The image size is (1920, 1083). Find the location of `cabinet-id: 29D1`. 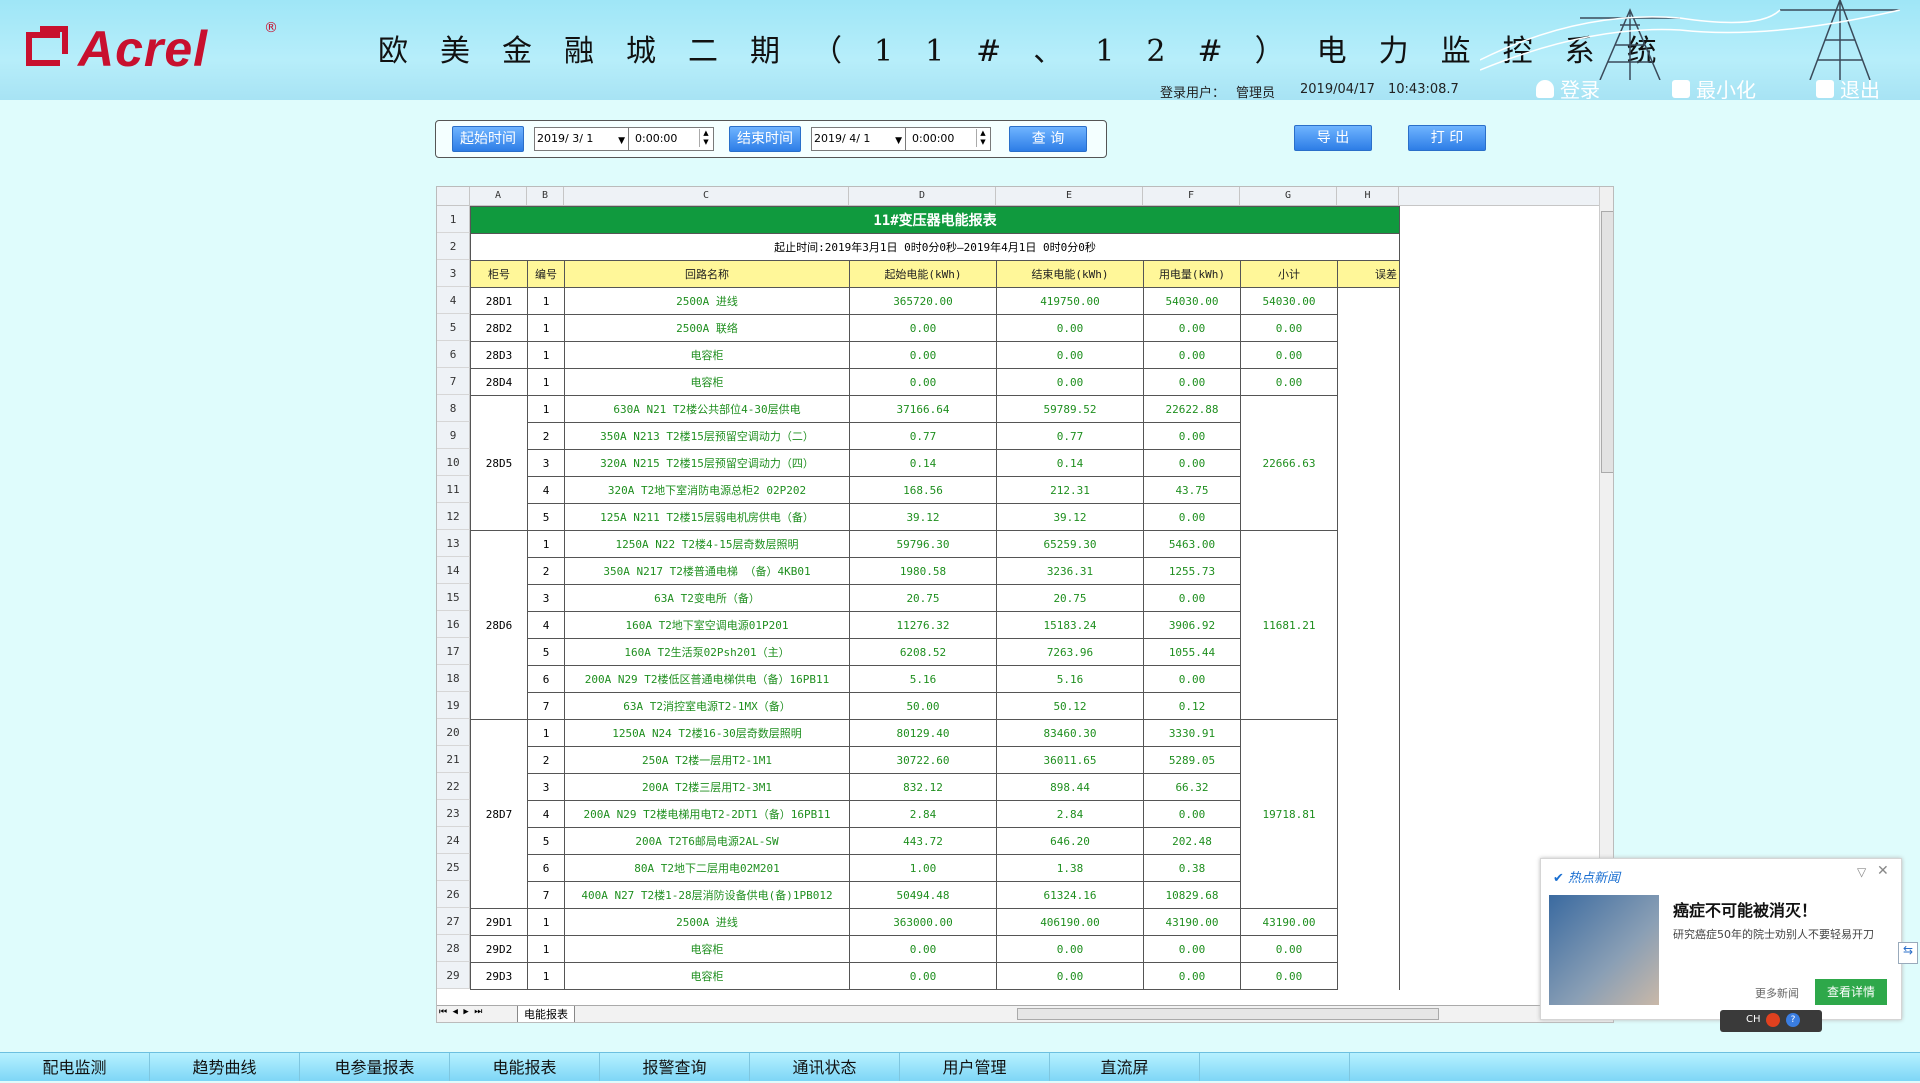

cabinet-id: 29D1 is located at coordinates (499, 922).